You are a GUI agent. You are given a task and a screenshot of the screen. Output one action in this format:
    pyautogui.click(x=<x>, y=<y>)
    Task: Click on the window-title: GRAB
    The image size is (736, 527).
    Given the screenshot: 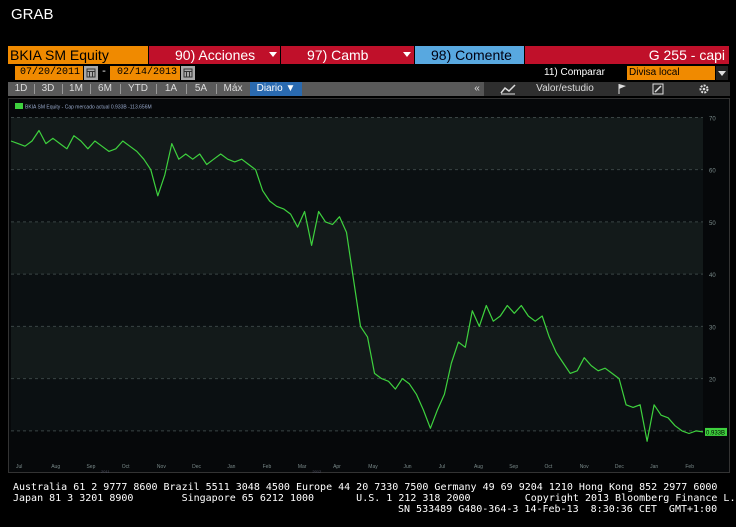 What is the action you would take?
    pyautogui.click(x=32, y=14)
    